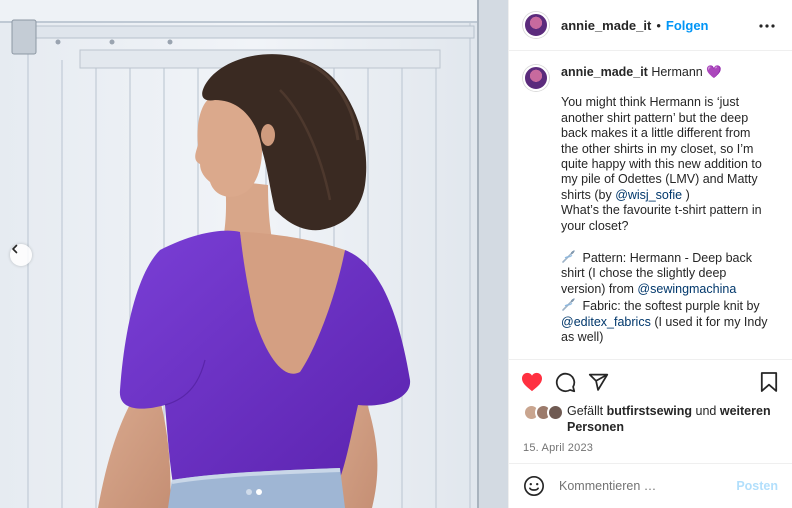 The height and width of the screenshot is (508, 792). Describe the element at coordinates (644, 486) in the screenshot. I see `comment-input` at that location.